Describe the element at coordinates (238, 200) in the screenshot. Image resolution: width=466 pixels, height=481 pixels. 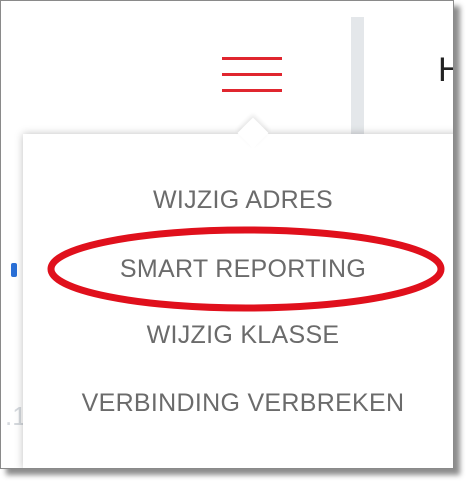
I see `menu-item-wijzig-adres: WIJZIG ADRES` at that location.